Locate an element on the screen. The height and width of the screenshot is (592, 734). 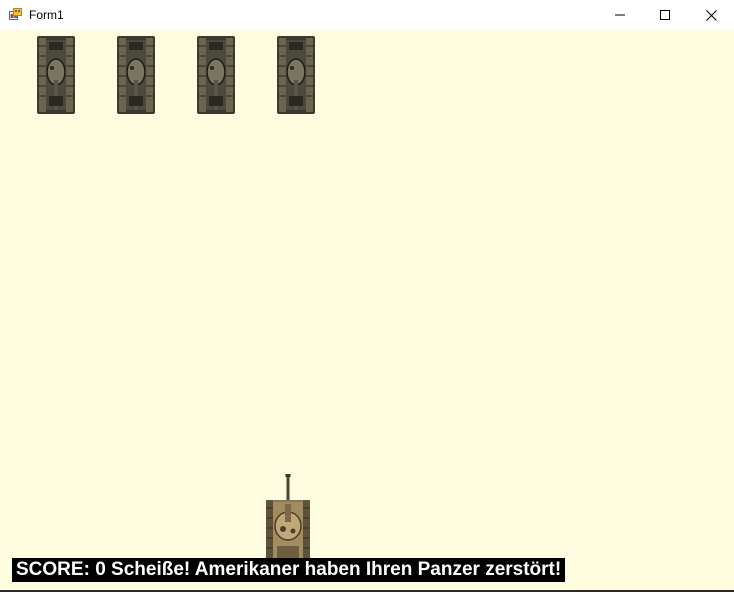
close-icon is located at coordinates (711, 15).